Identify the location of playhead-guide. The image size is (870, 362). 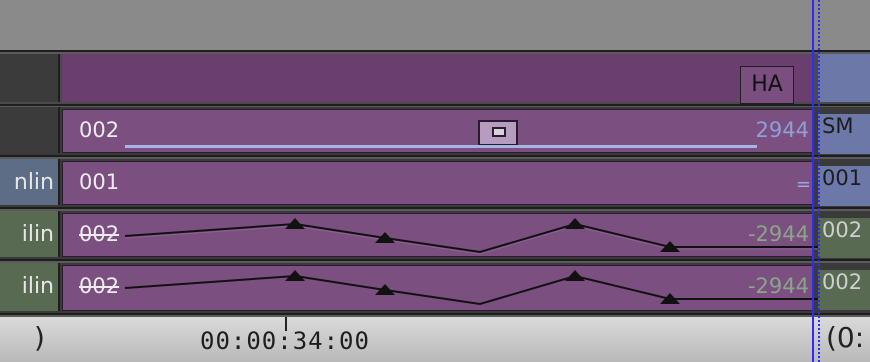
(819, 181).